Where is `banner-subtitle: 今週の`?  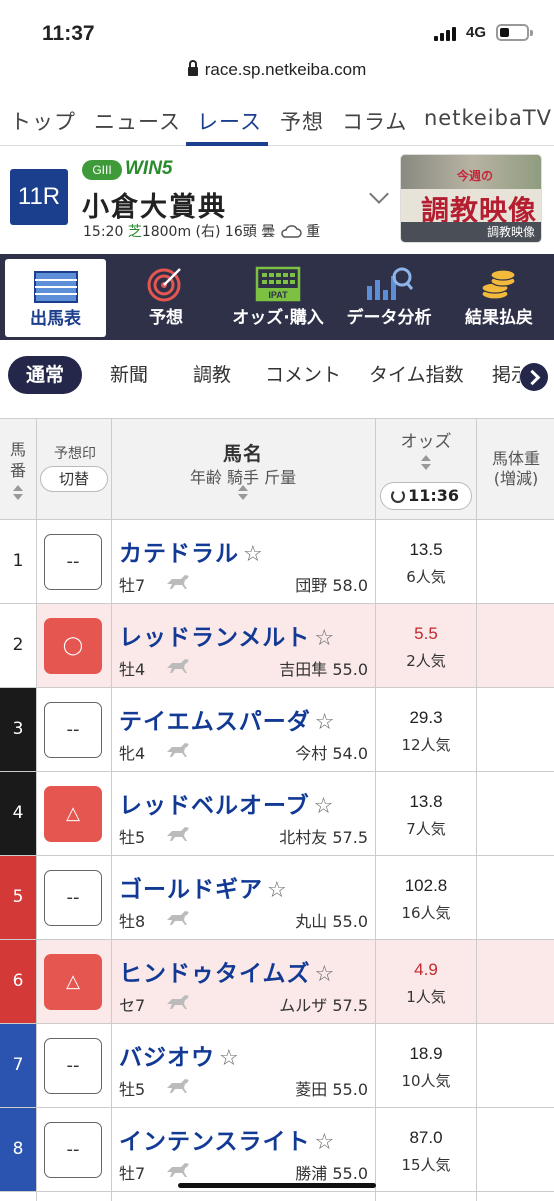 banner-subtitle: 今週の is located at coordinates (475, 176).